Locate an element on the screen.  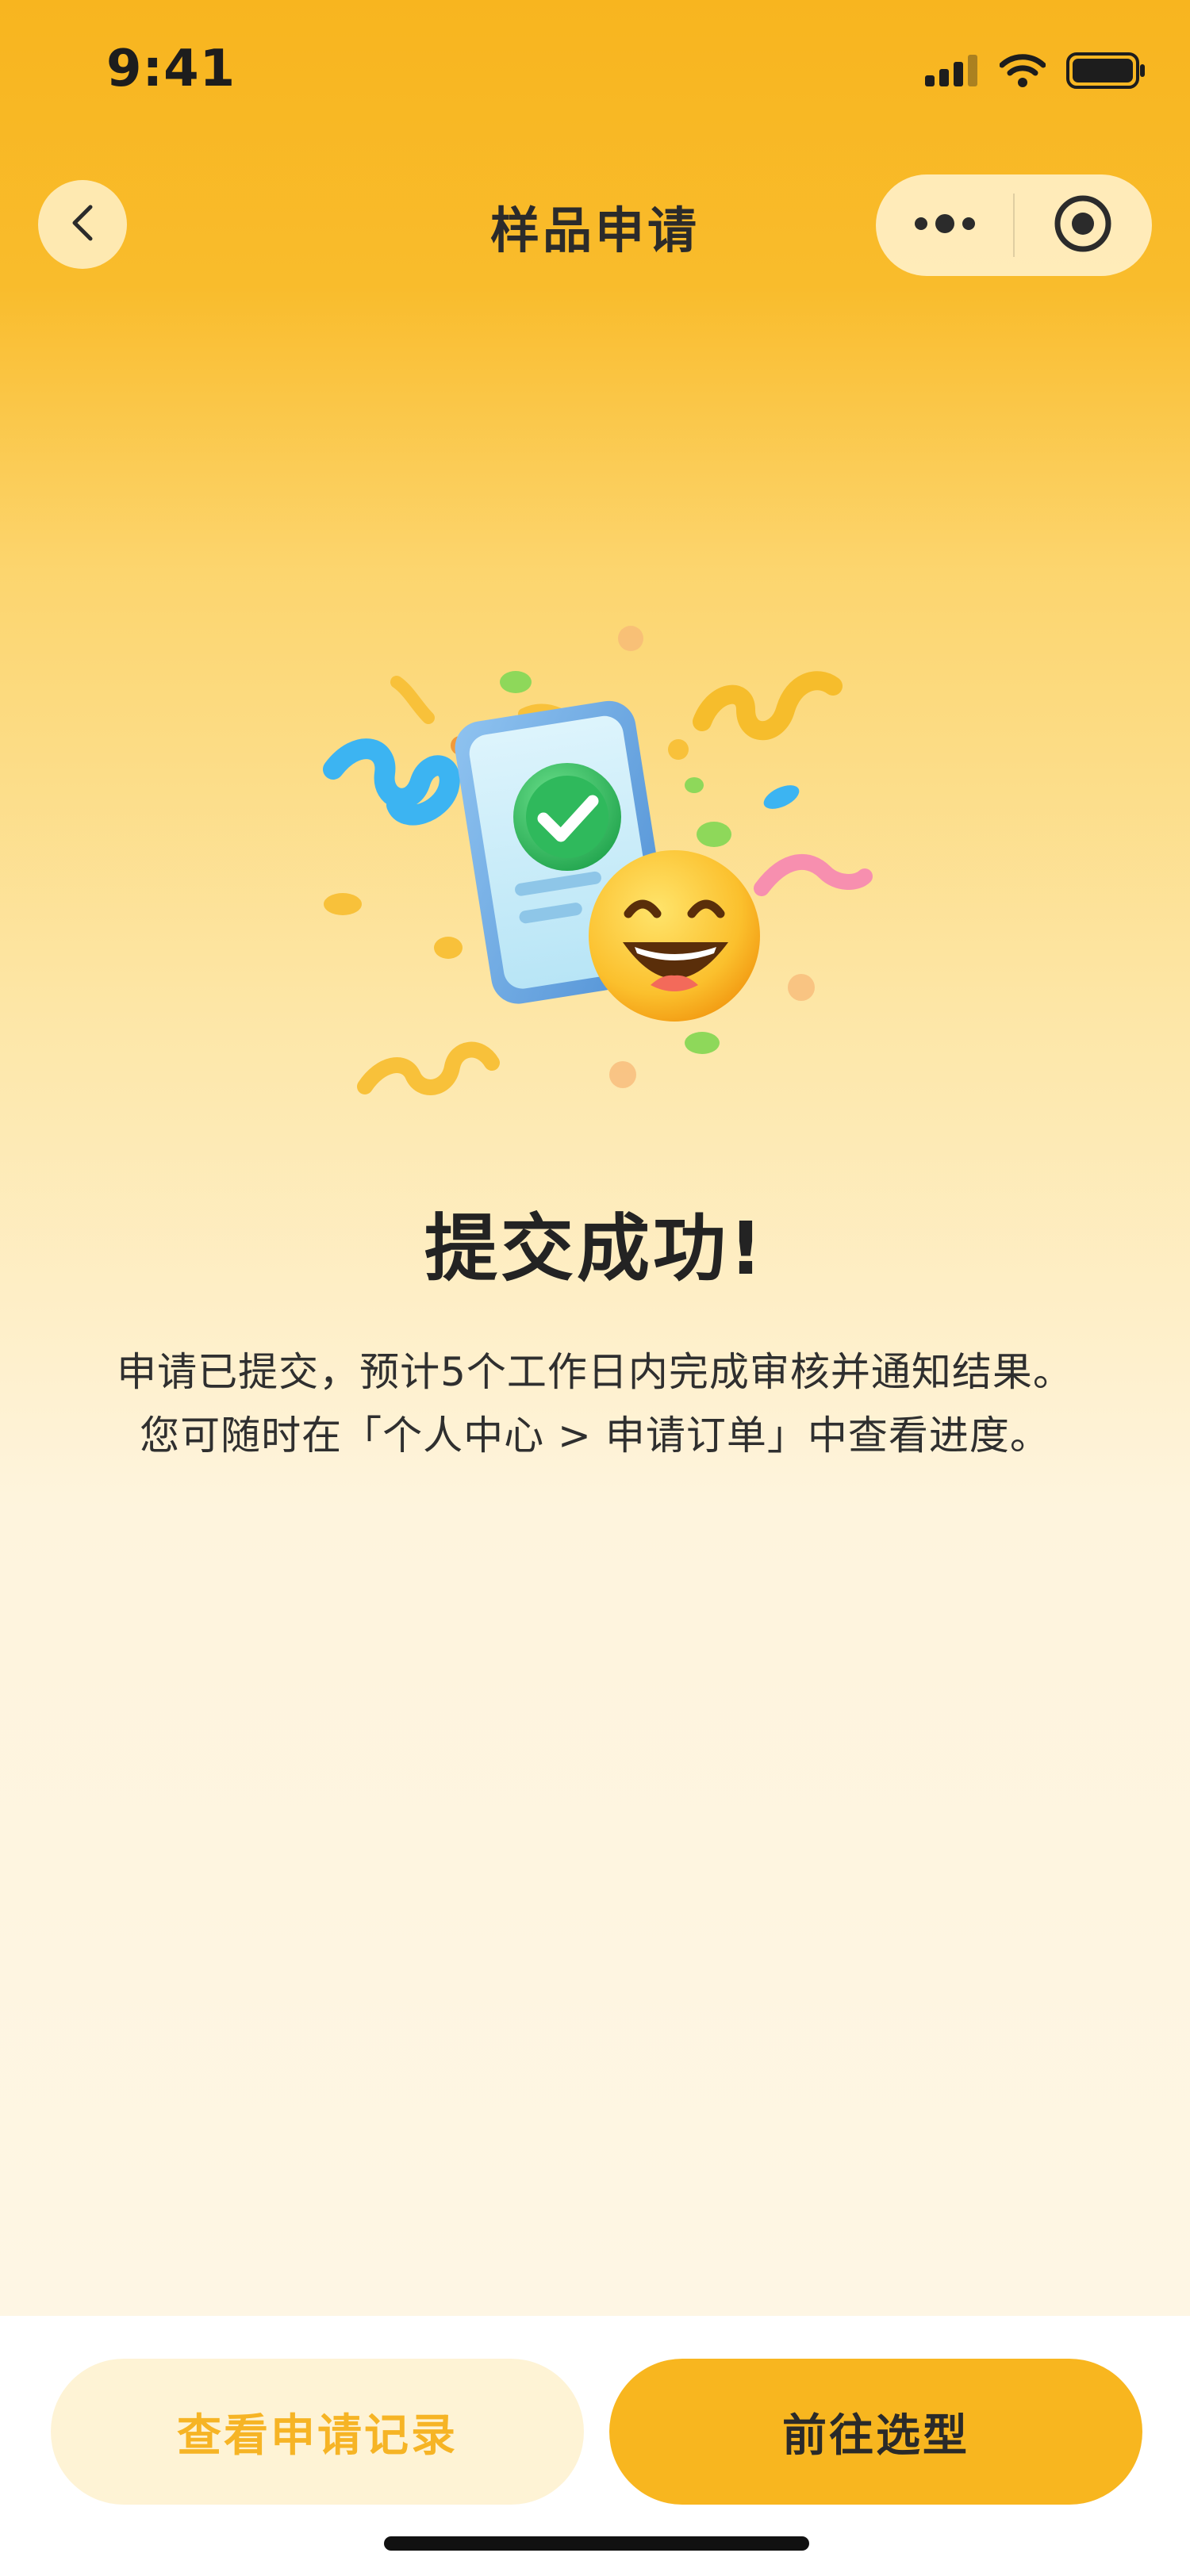
status-time: 9:41 is located at coordinates (171, 69).